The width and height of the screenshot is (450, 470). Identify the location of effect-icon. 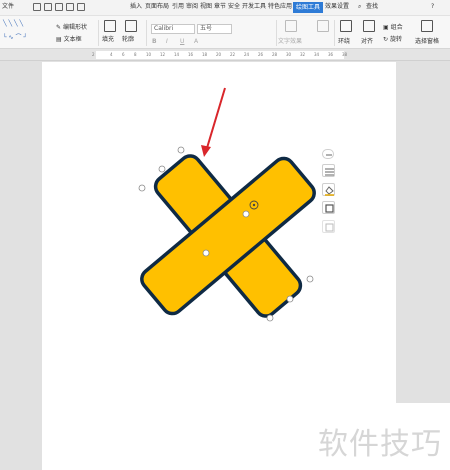
(329, 227).